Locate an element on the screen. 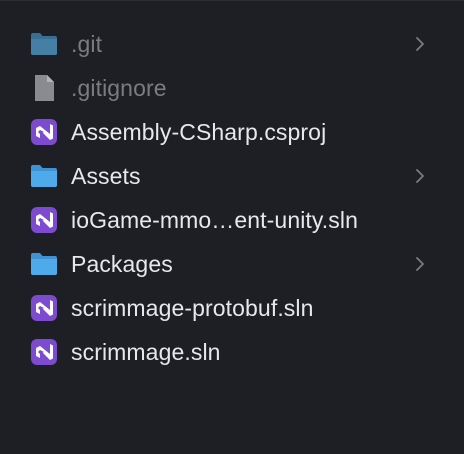 Image resolution: width=464 pixels, height=454 pixels. list-item-scrimmage-protobuf-sln: scrimmage-protobuf.sln is located at coordinates (232, 308).